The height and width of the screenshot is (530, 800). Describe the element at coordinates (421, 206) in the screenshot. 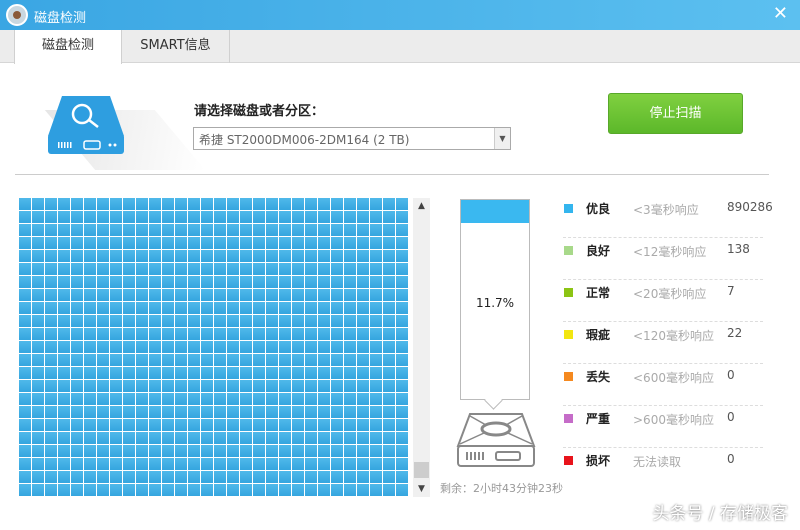

I see `scroll-up-icon: ▲` at that location.